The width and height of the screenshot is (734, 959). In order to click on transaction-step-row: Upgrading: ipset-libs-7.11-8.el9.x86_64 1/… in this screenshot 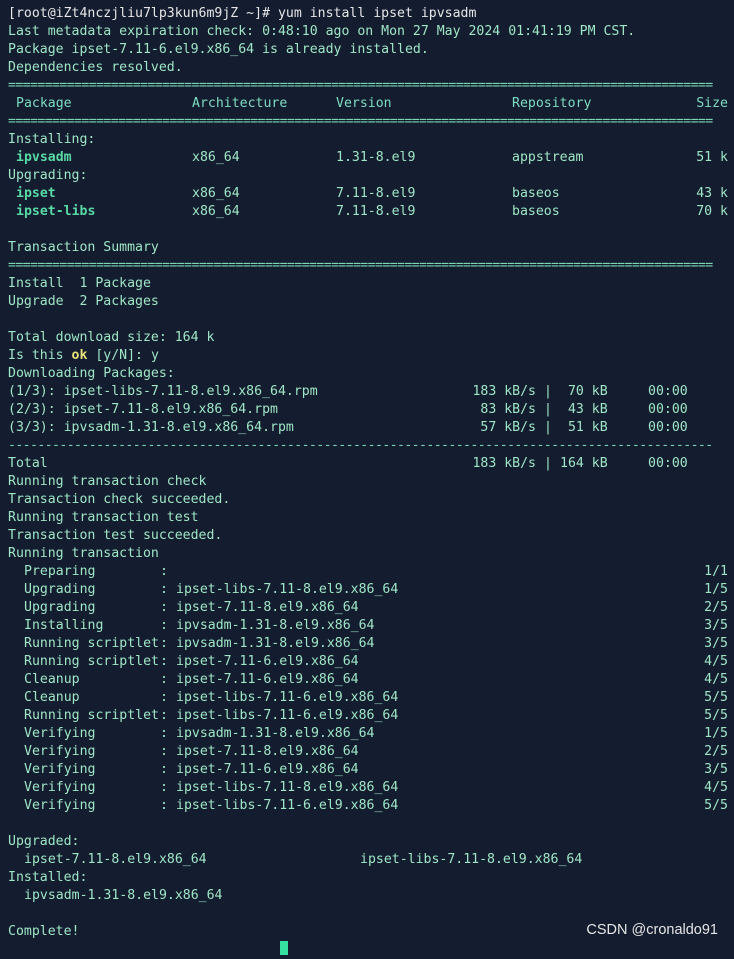, I will do `click(371, 590)`.